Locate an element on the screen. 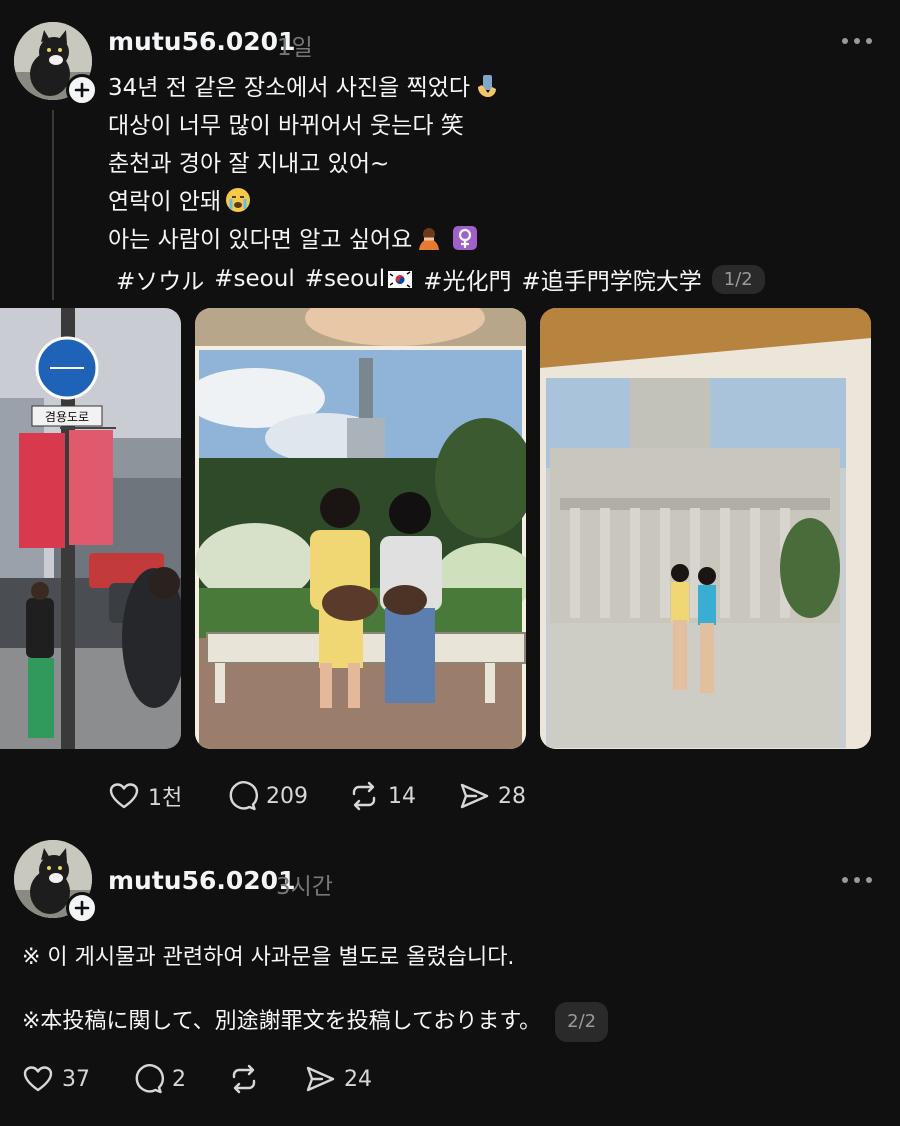  post-photo-street: 겸용도로 is located at coordinates (90, 528).